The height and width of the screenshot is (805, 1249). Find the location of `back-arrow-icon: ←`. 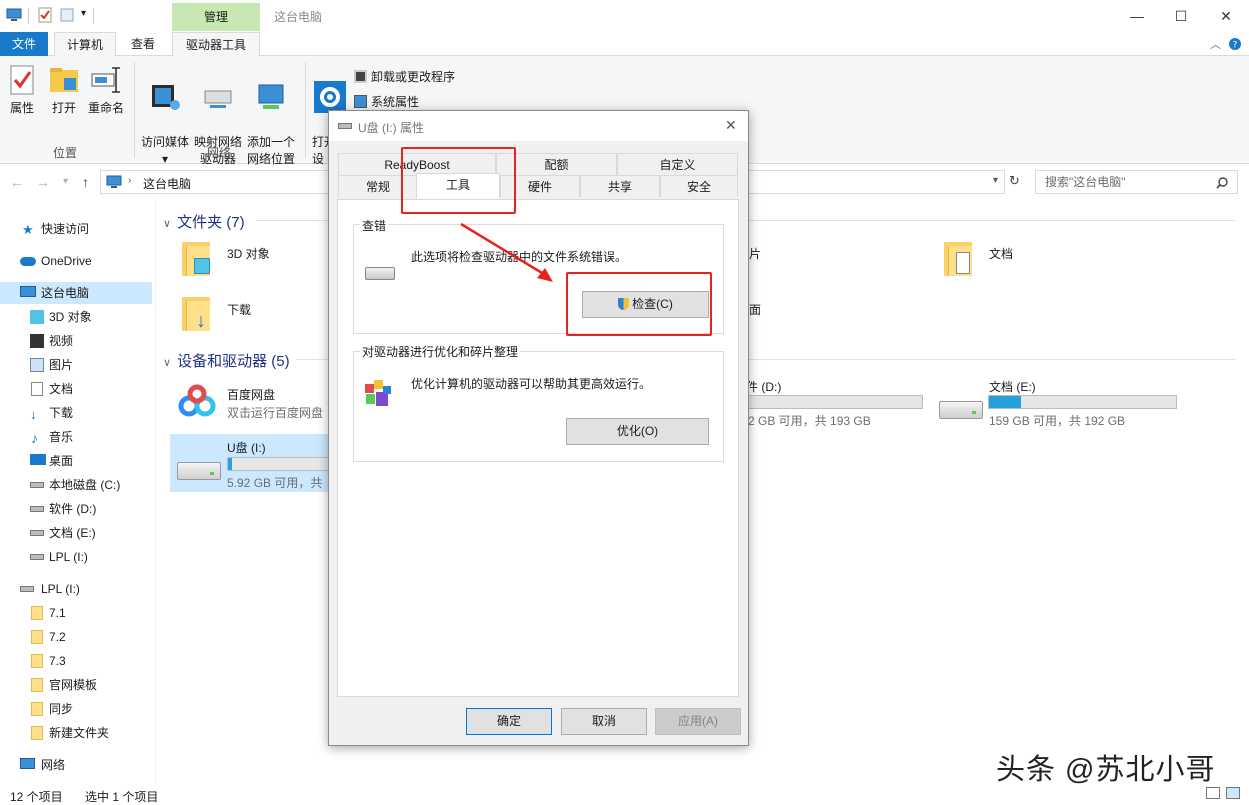

back-arrow-icon: ← is located at coordinates (17, 182).